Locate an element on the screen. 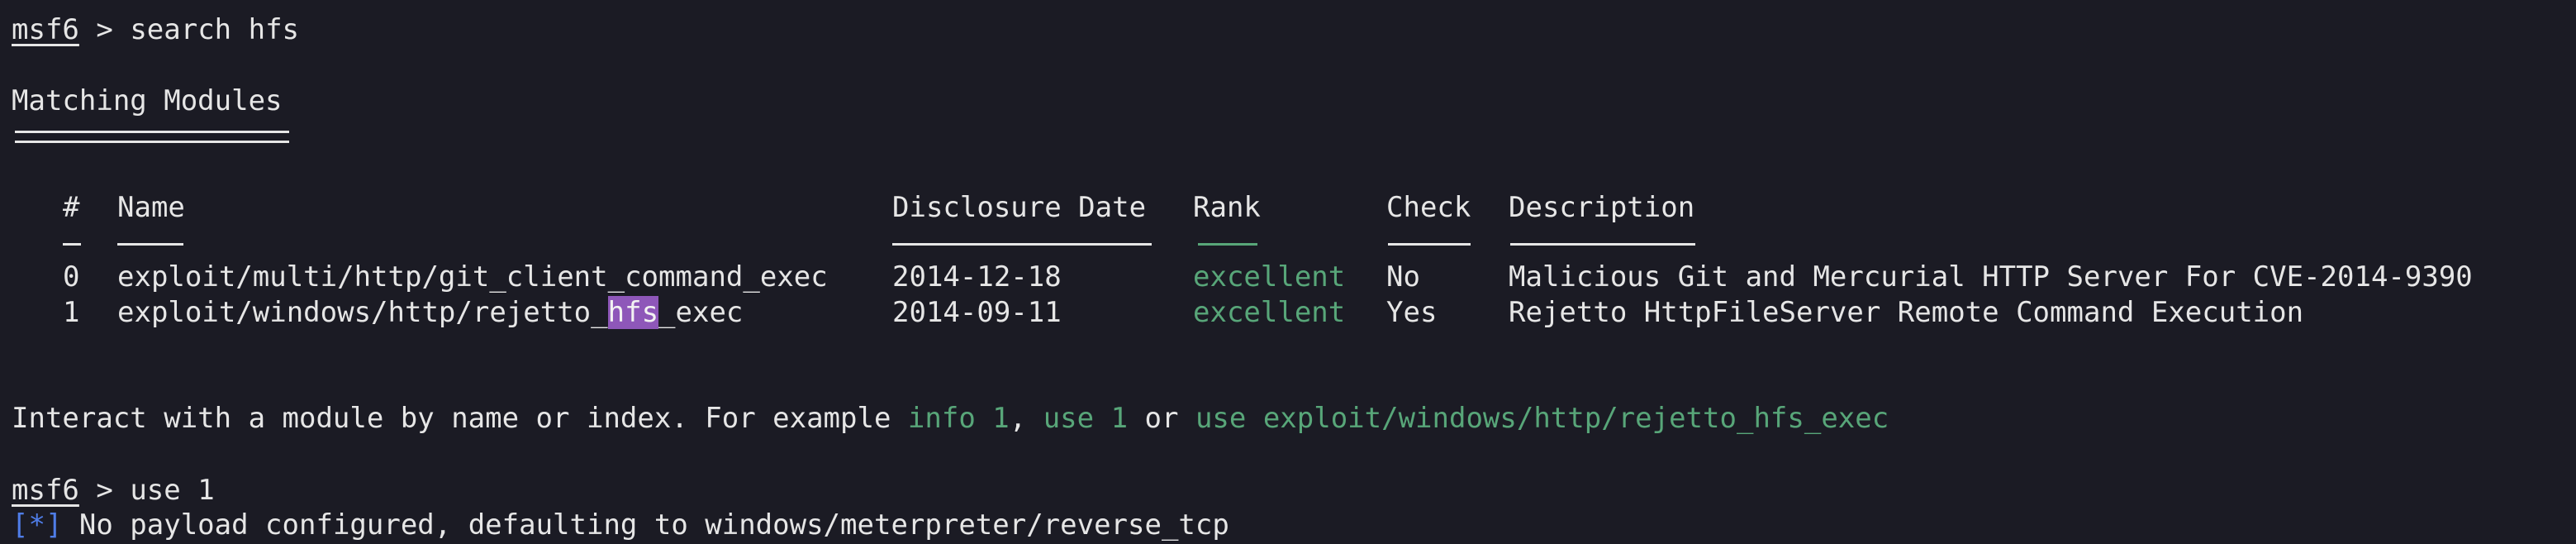  row-1-rank: excellent is located at coordinates (1269, 312).